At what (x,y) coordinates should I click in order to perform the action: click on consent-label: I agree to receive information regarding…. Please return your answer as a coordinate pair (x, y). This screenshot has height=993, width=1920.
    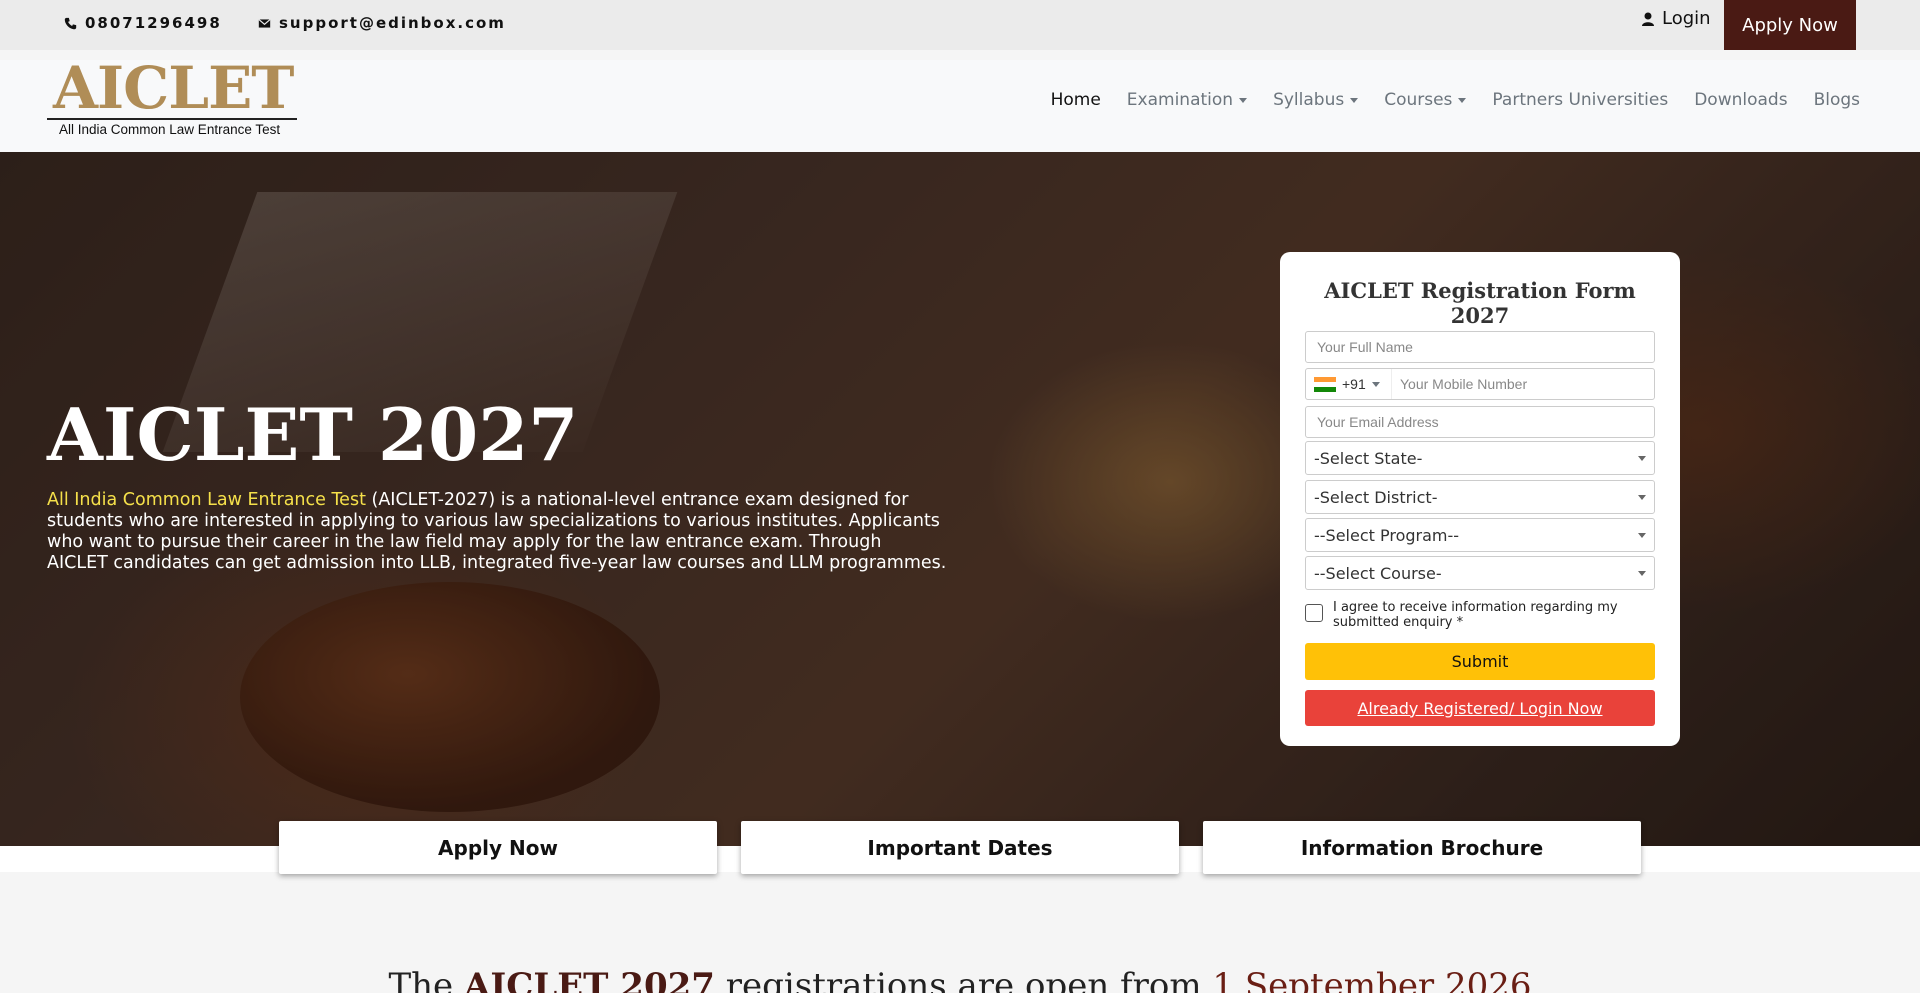
    Looking at the image, I should click on (1475, 615).